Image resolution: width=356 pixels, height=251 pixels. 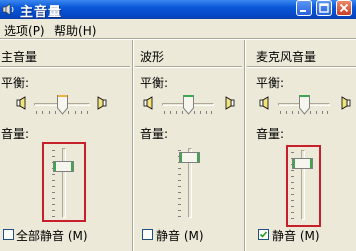 I want to click on volume-icon, so click(x=9, y=9).